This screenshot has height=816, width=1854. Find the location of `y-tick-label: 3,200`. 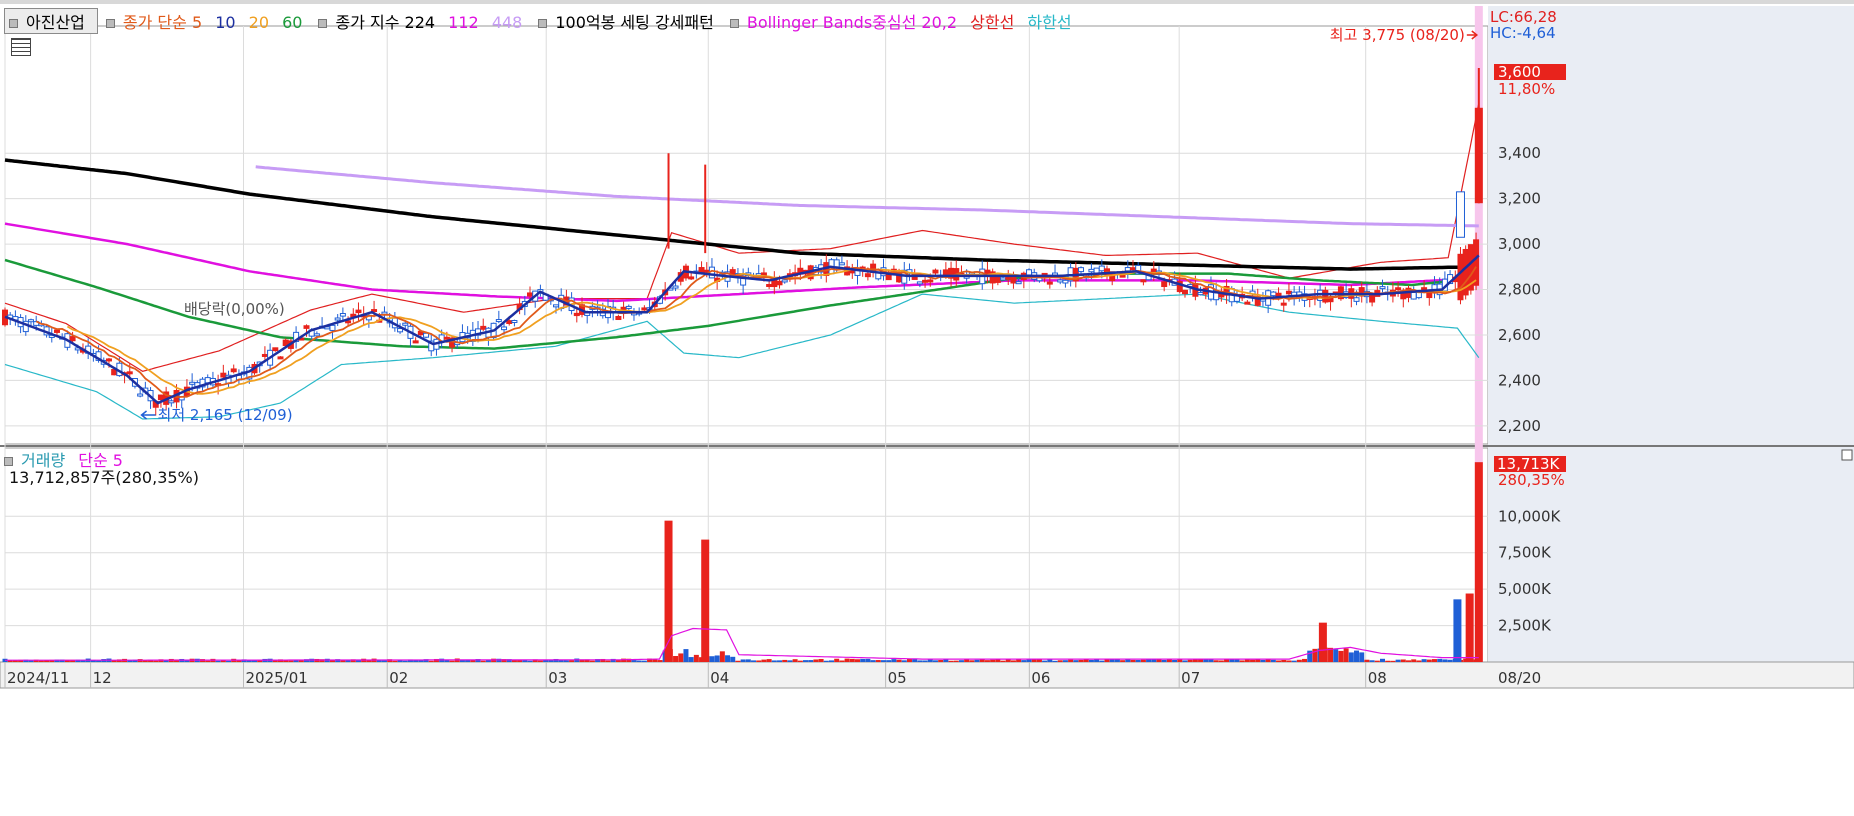

y-tick-label: 3,200 is located at coordinates (1519, 199).